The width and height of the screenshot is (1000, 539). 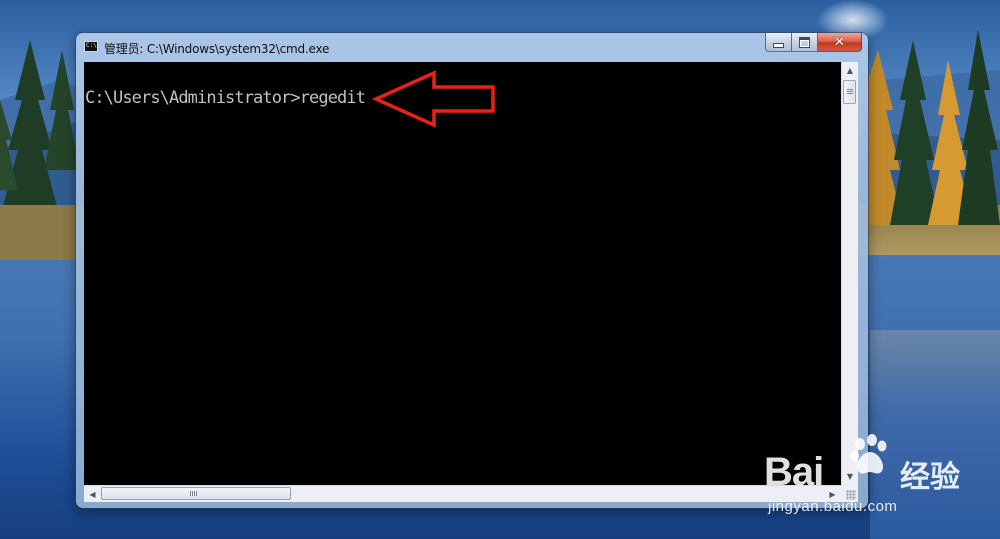 I want to click on close-button: ✕, so click(x=840, y=42).